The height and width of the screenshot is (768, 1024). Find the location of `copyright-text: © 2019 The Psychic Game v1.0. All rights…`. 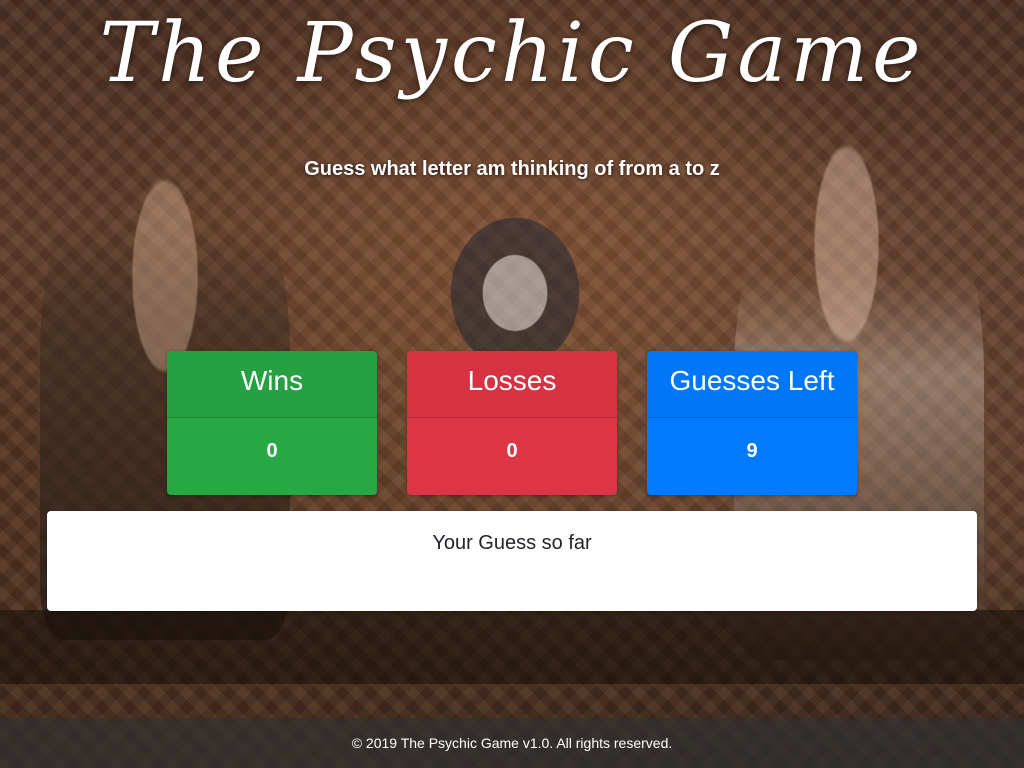

copyright-text: © 2019 The Psychic Game v1.0. All rights… is located at coordinates (512, 743).